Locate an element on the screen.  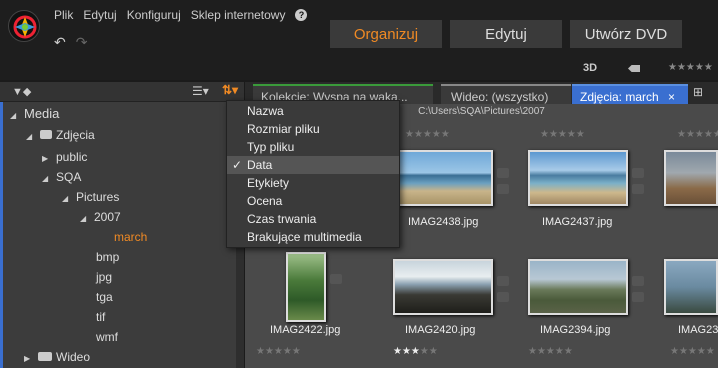
photo-beach-palms is located at coordinates (578, 178).